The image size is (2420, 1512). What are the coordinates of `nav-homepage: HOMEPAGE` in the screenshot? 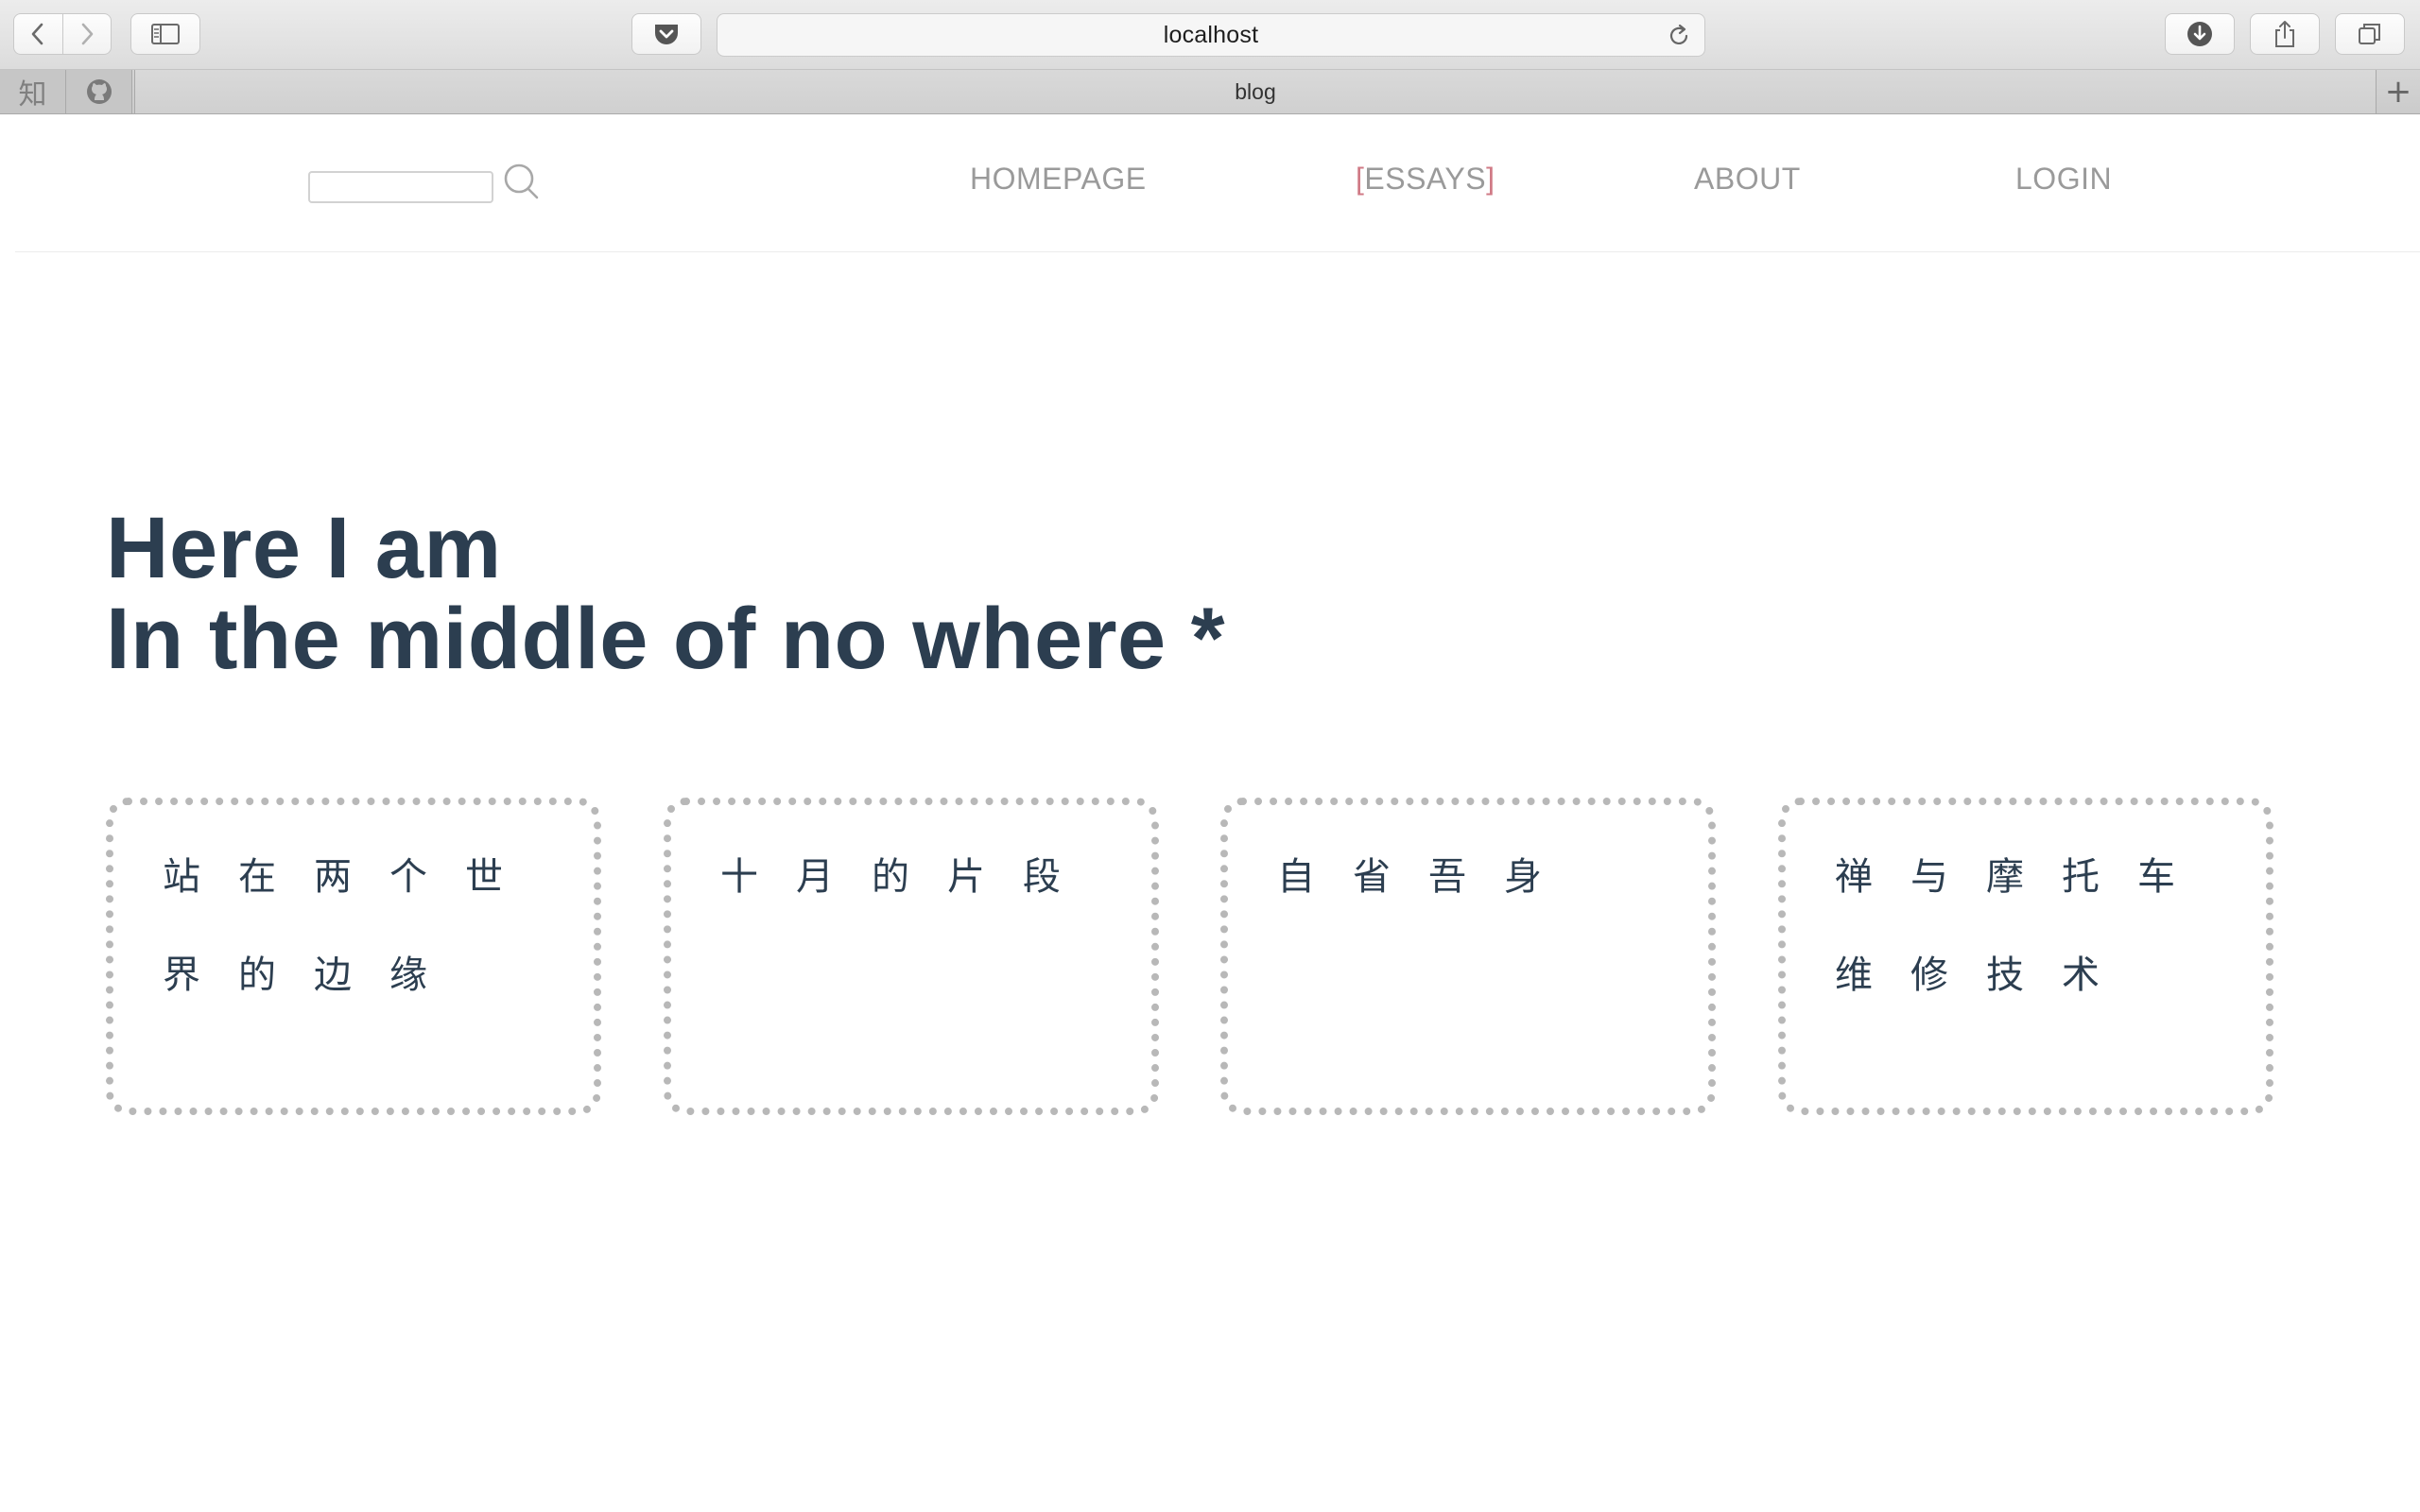 It's located at (1058, 179).